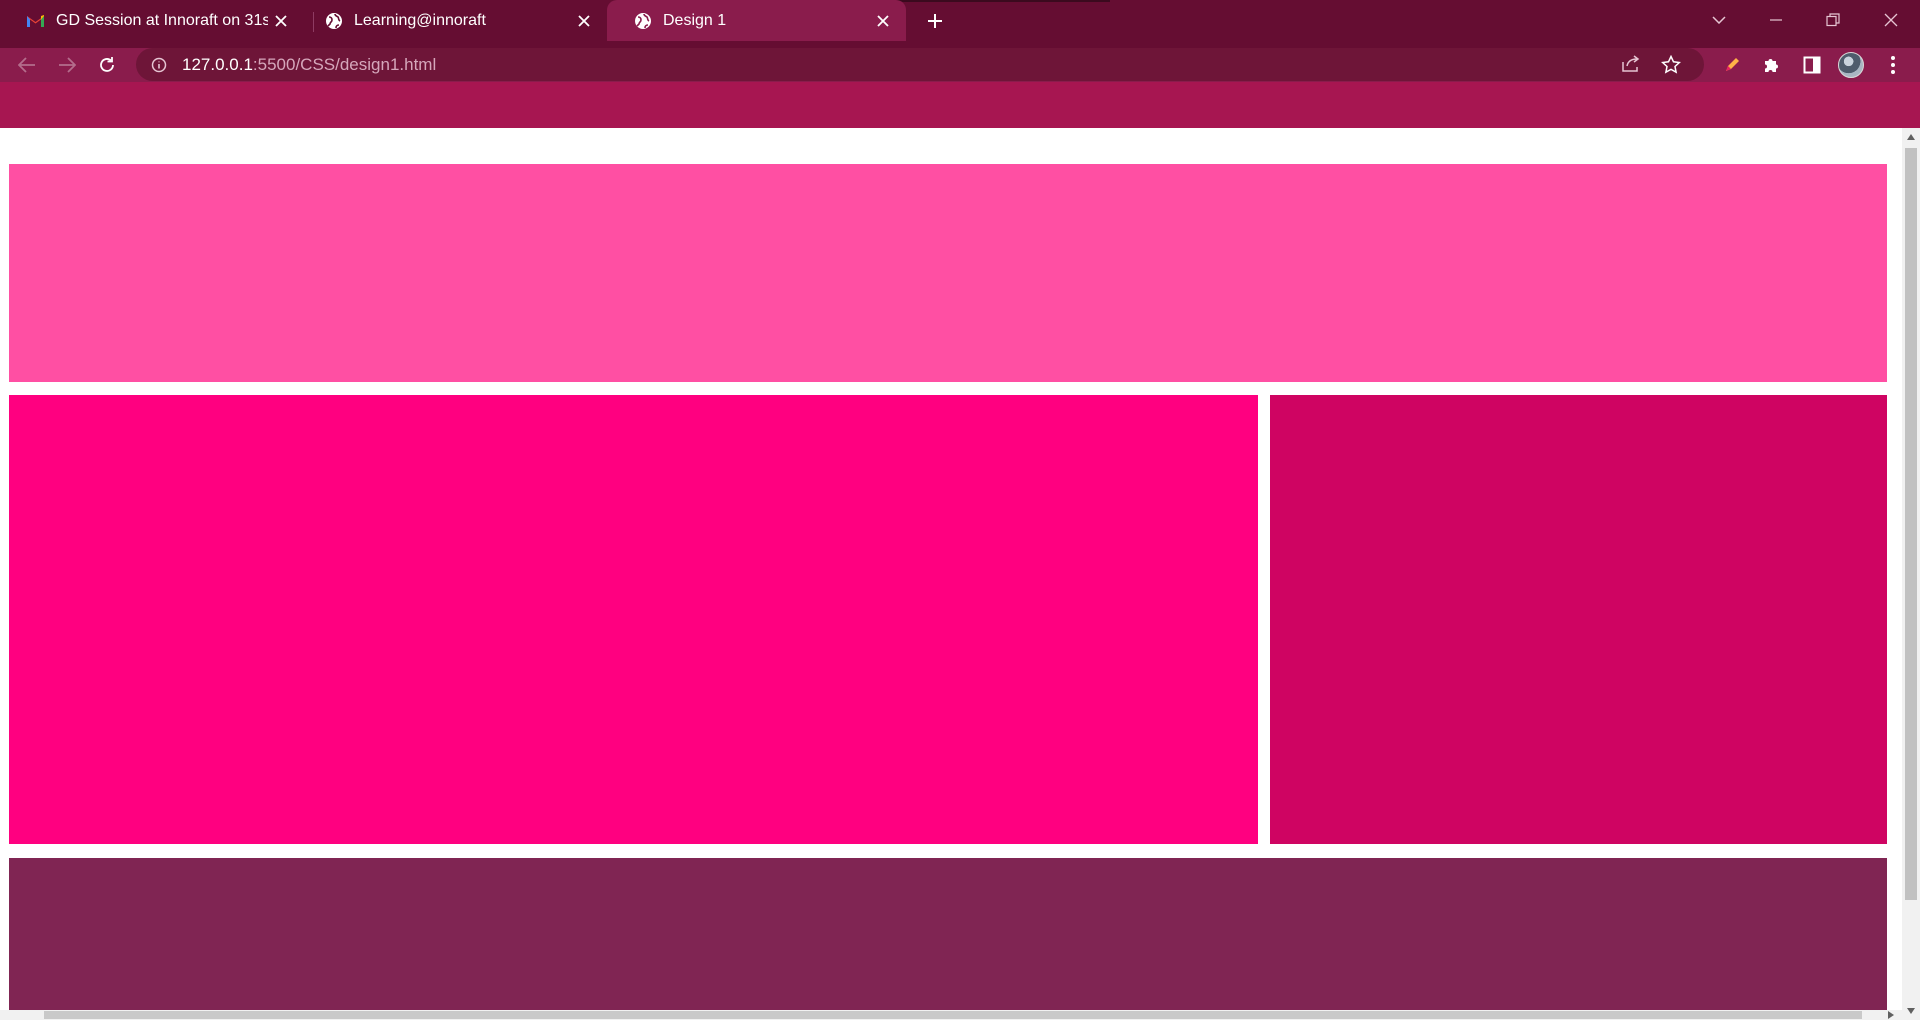 The image size is (1920, 1020). I want to click on minimize-button, so click(1776, 20).